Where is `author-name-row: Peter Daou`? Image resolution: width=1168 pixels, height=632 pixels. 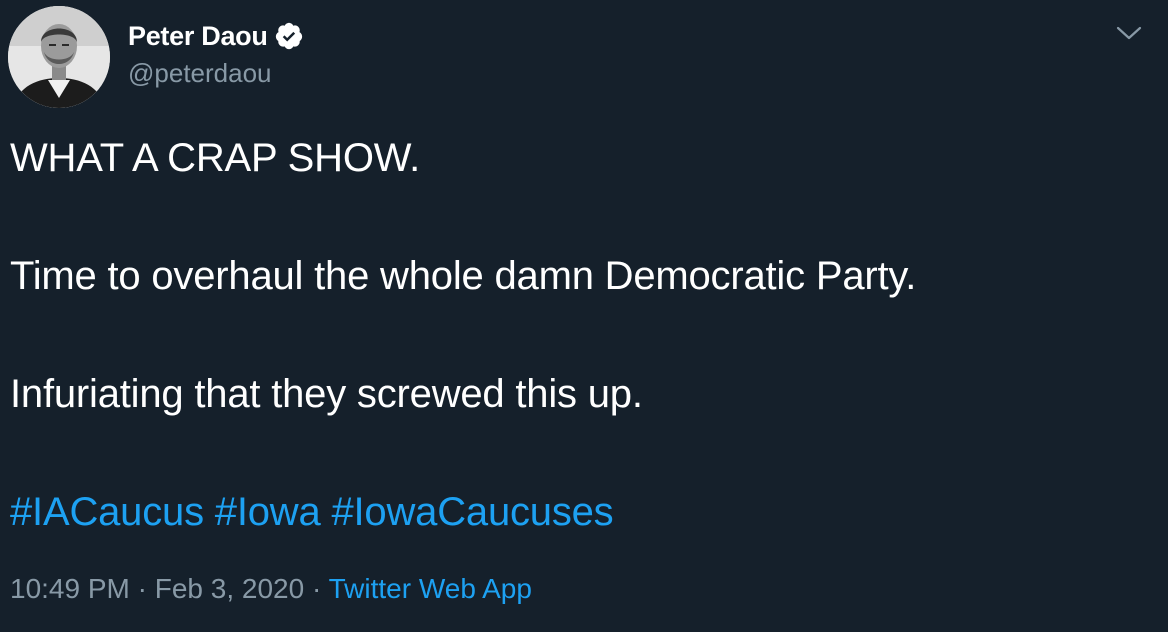 author-name-row: Peter Daou is located at coordinates (216, 36).